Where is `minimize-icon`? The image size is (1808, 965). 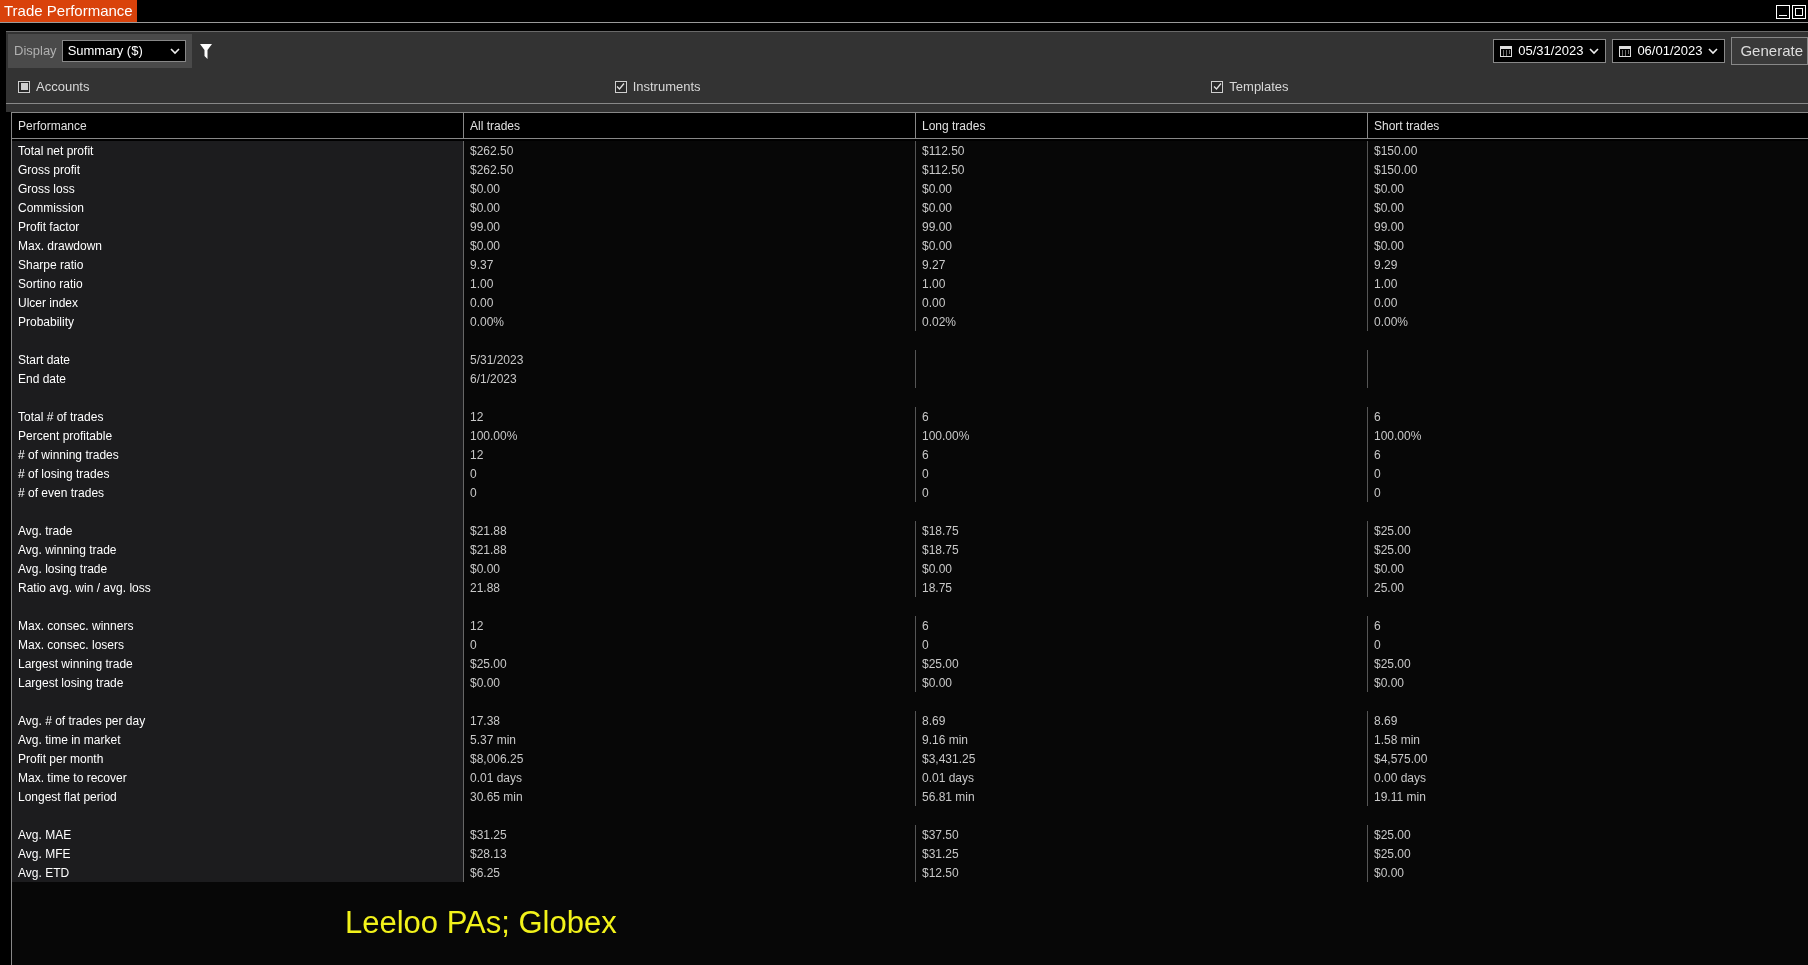
minimize-icon is located at coordinates (1783, 12).